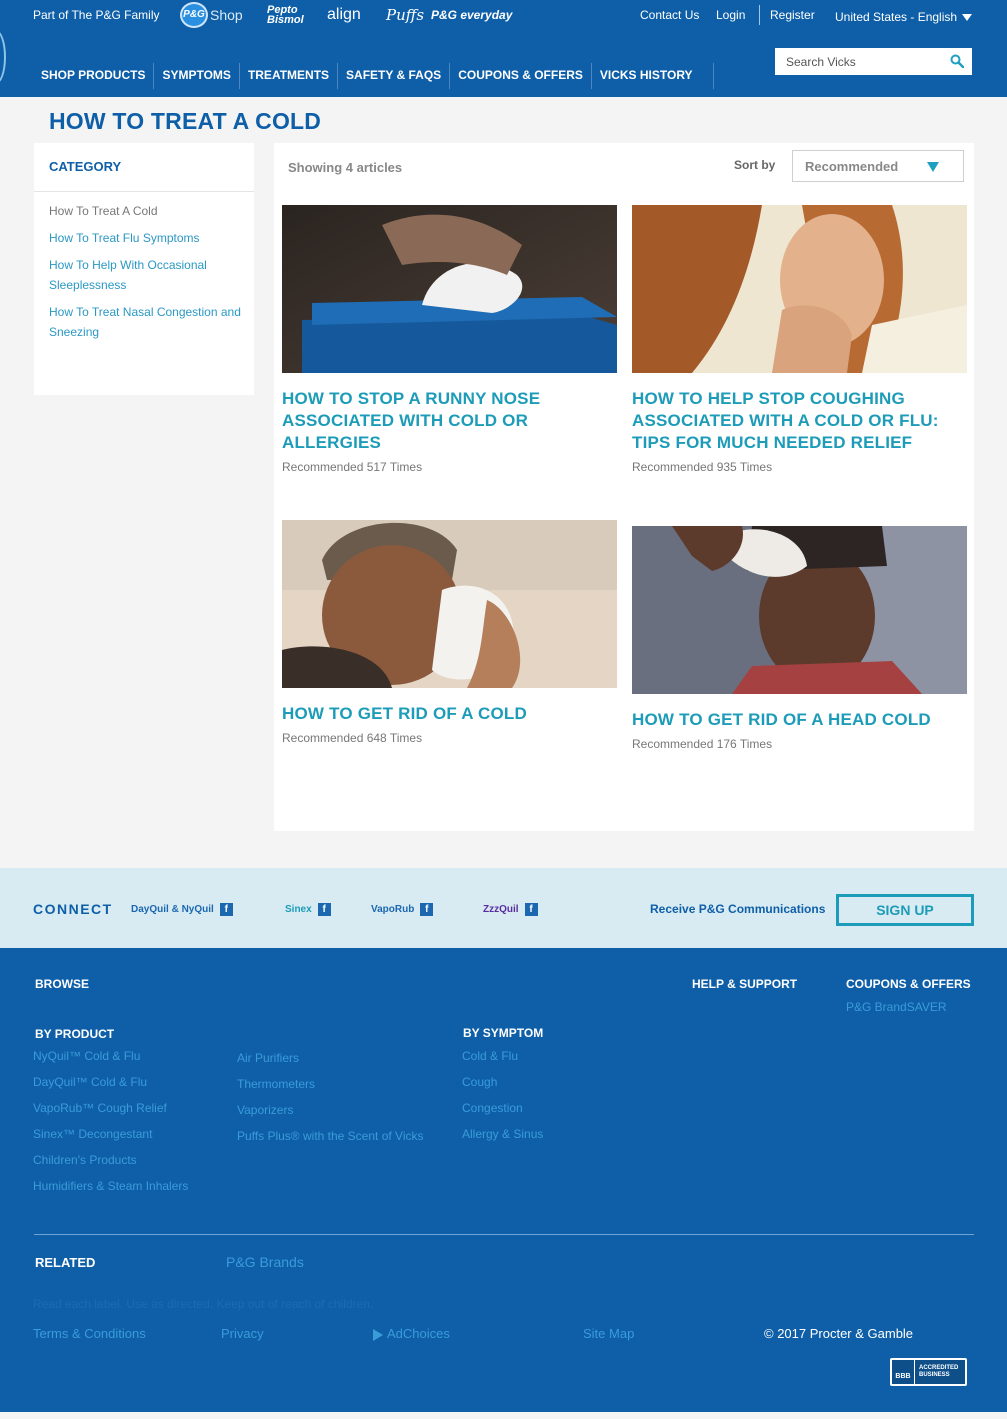  What do you see at coordinates (110, 1186) in the screenshot?
I see `footer-link-humidifiers: Humidifiers & Steam Inhalers` at bounding box center [110, 1186].